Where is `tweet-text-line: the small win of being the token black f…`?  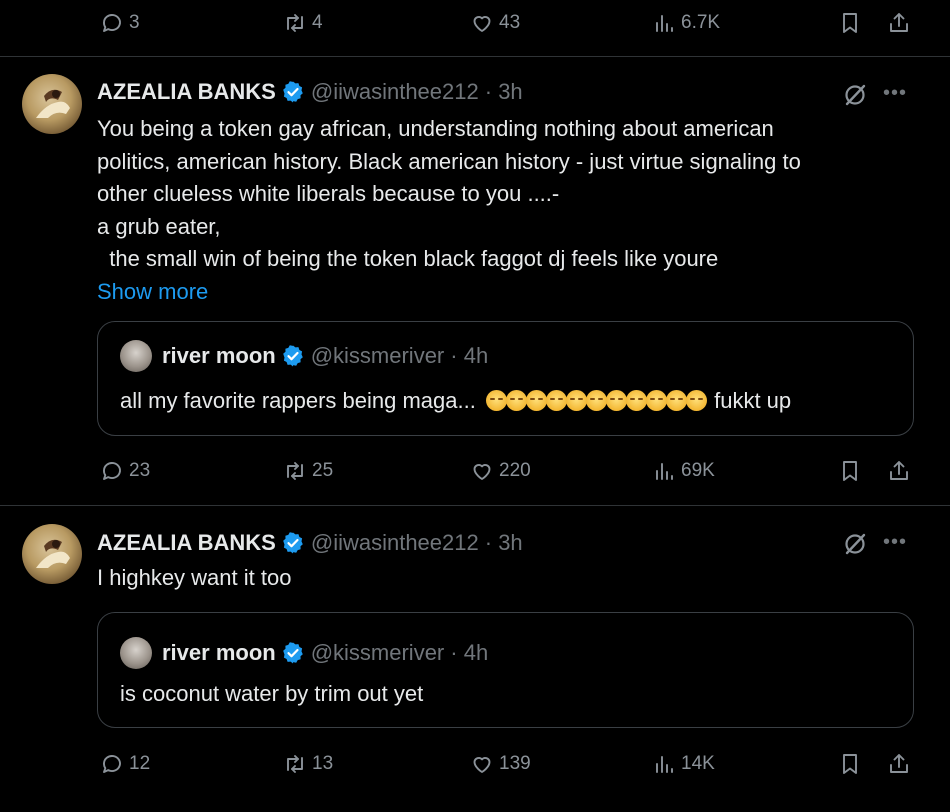
tweet-text-line: the small win of being the token black f… is located at coordinates (408, 259).